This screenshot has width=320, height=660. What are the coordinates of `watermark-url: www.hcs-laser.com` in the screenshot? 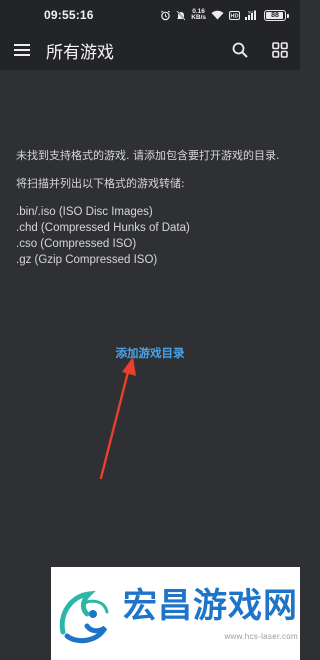 It's located at (261, 636).